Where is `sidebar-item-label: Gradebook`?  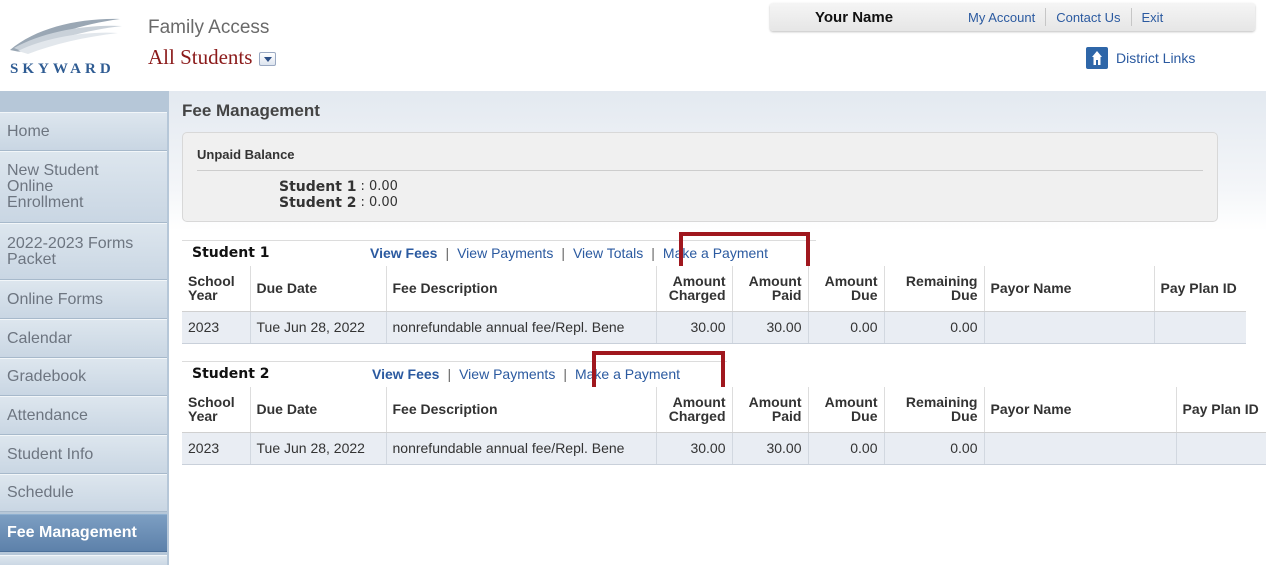
sidebar-item-label: Gradebook is located at coordinates (47, 376).